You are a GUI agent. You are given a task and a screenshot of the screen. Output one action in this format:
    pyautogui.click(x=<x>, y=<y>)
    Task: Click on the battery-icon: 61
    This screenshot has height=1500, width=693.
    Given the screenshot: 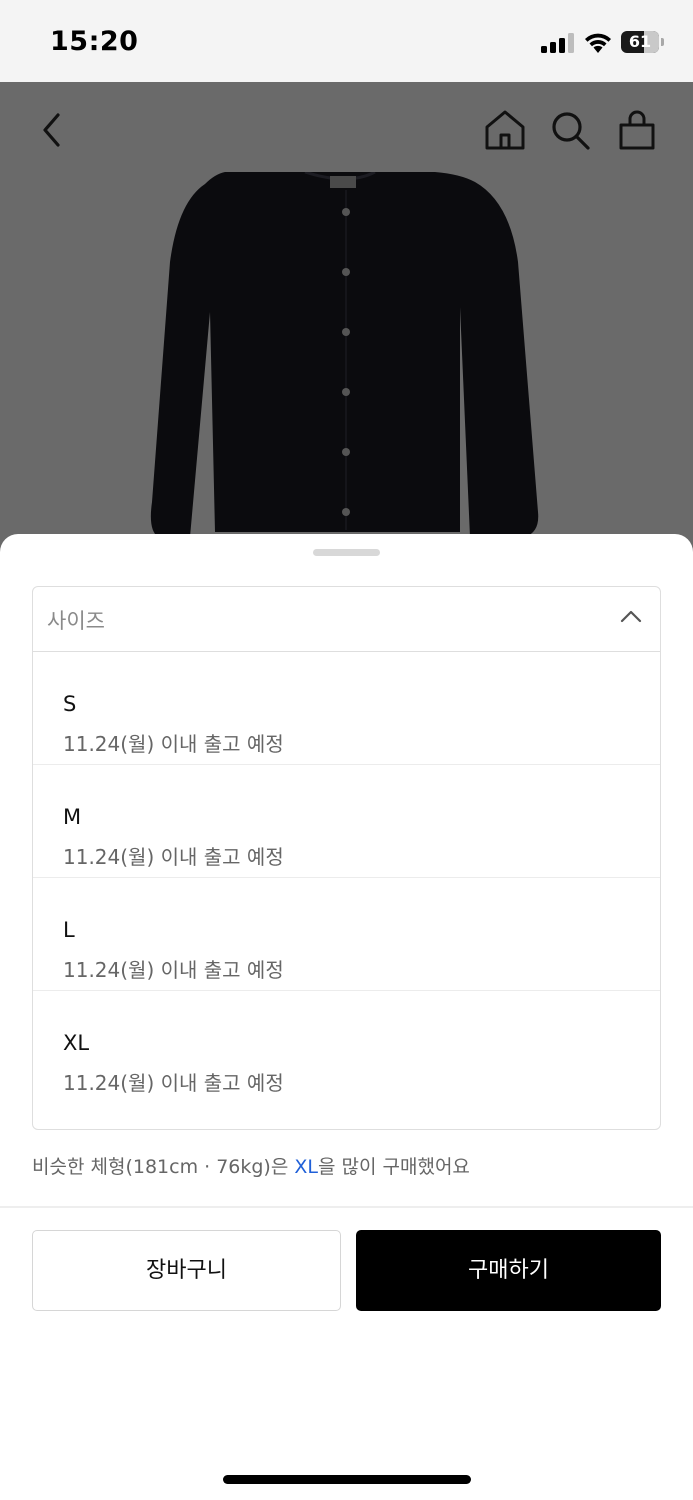 What is the action you would take?
    pyautogui.click(x=643, y=42)
    